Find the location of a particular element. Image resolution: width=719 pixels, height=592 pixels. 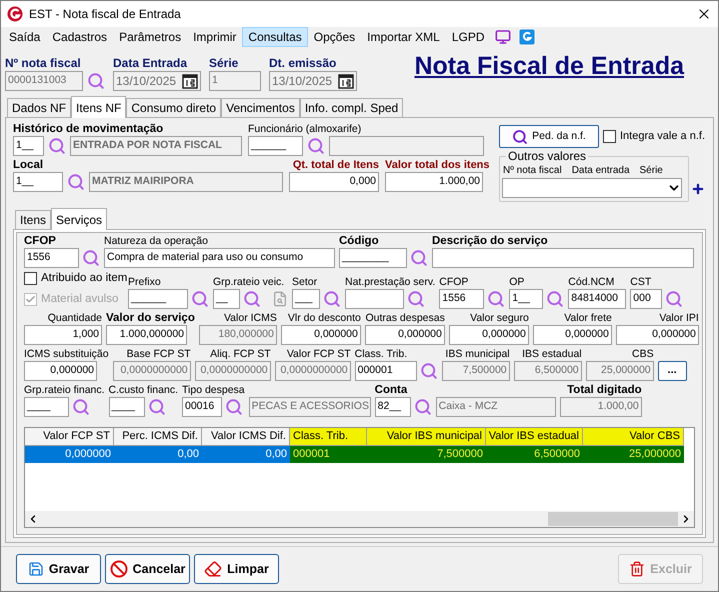

scroll-thumb is located at coordinates (613, 519).